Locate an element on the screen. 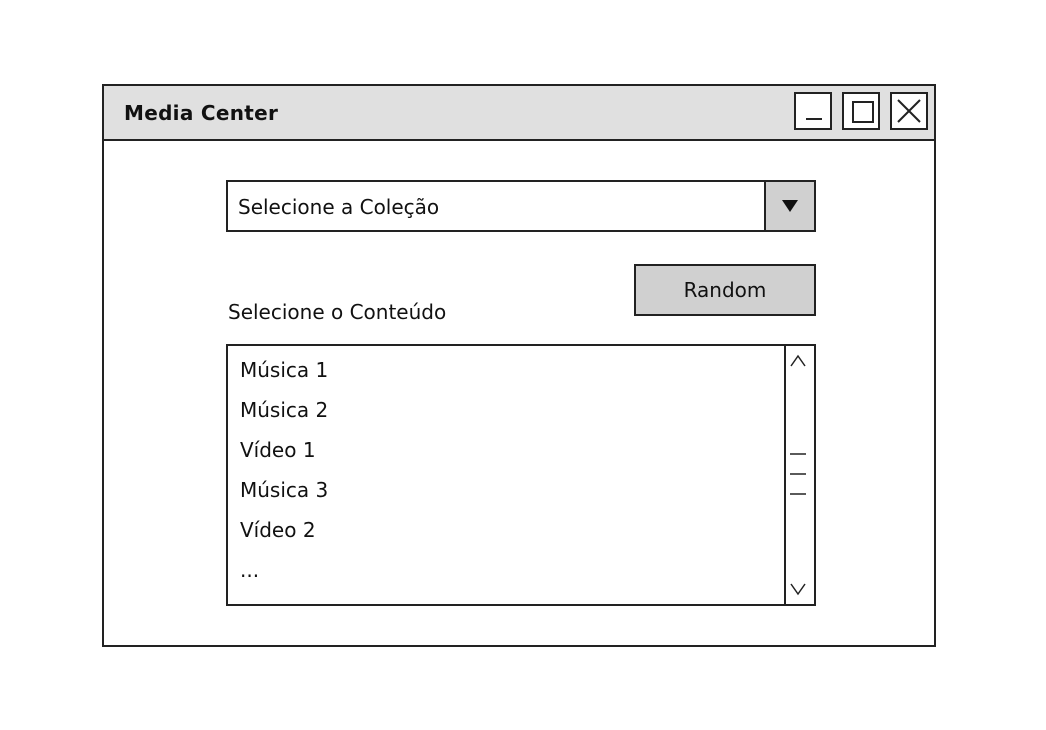 The image size is (1046, 730). random-button: Random is located at coordinates (725, 290).